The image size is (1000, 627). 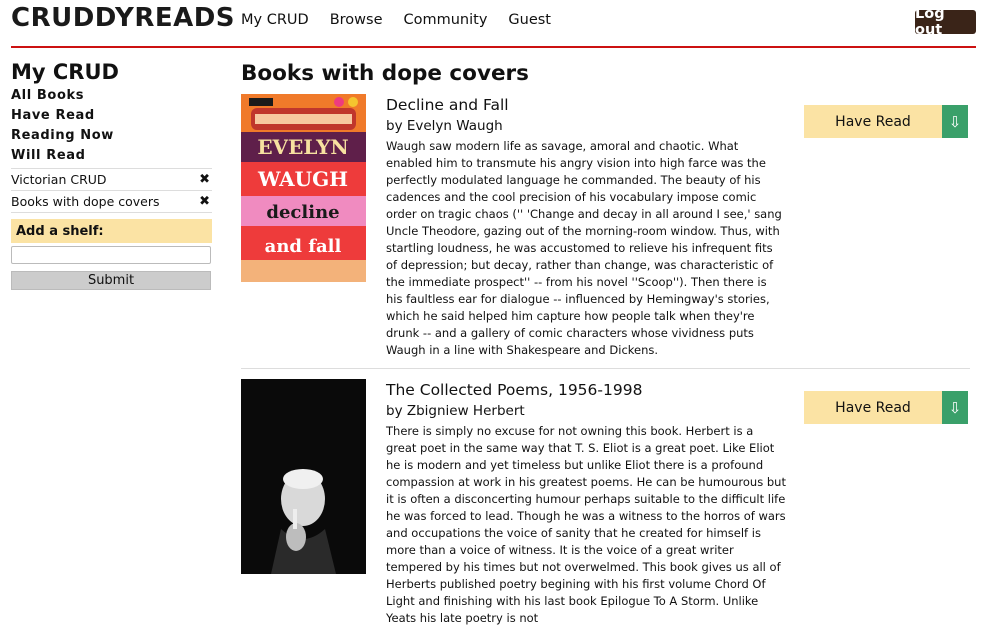 I want to click on shelf-item: Victorian CRUD ✖, so click(x=111, y=180).